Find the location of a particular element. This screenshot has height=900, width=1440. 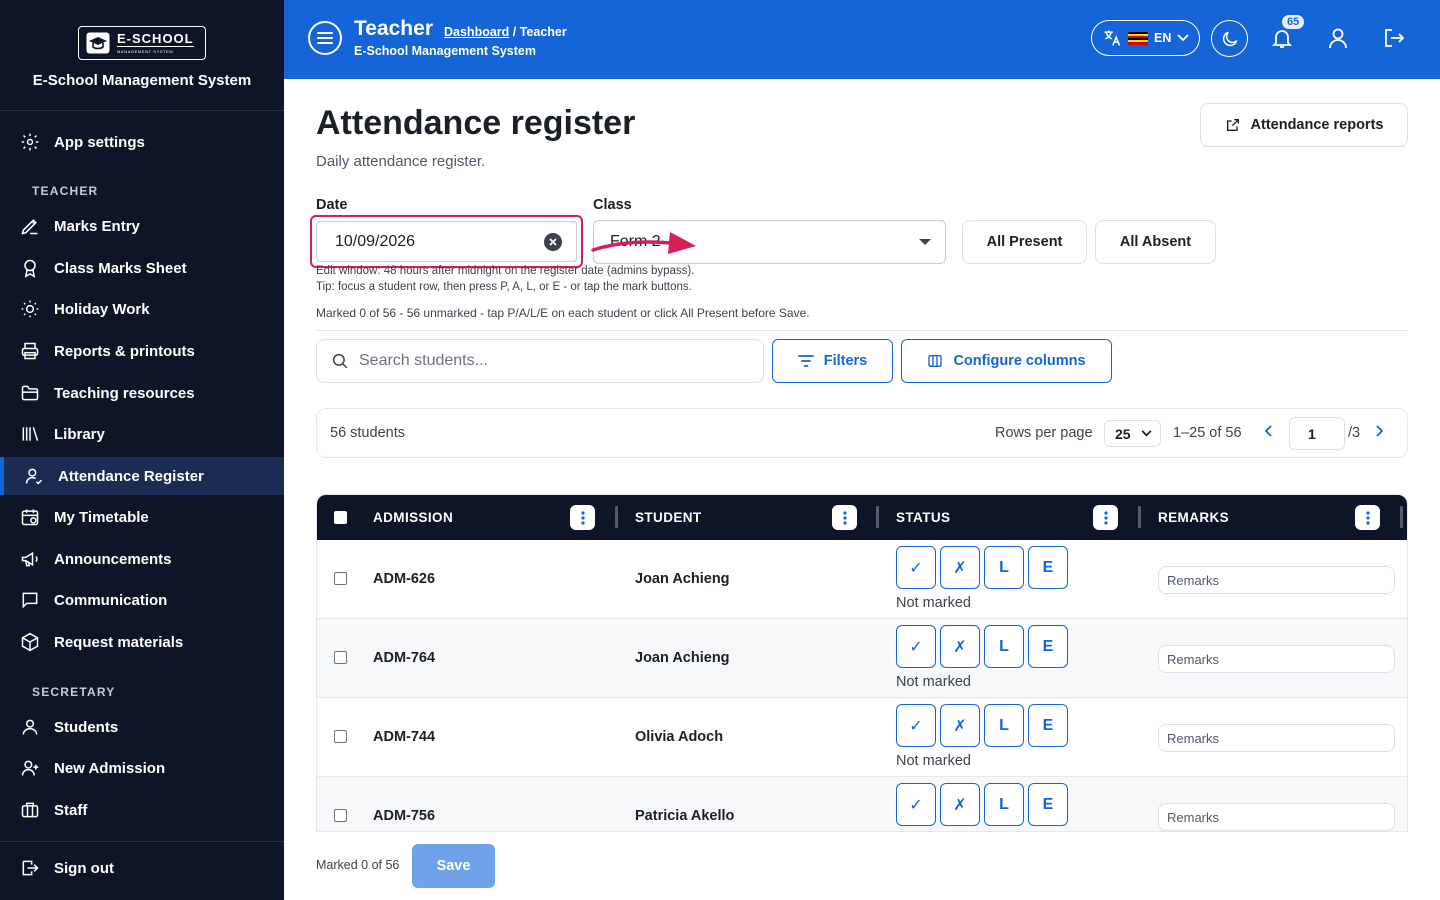

all-present-button: All Present is located at coordinates (1024, 242).